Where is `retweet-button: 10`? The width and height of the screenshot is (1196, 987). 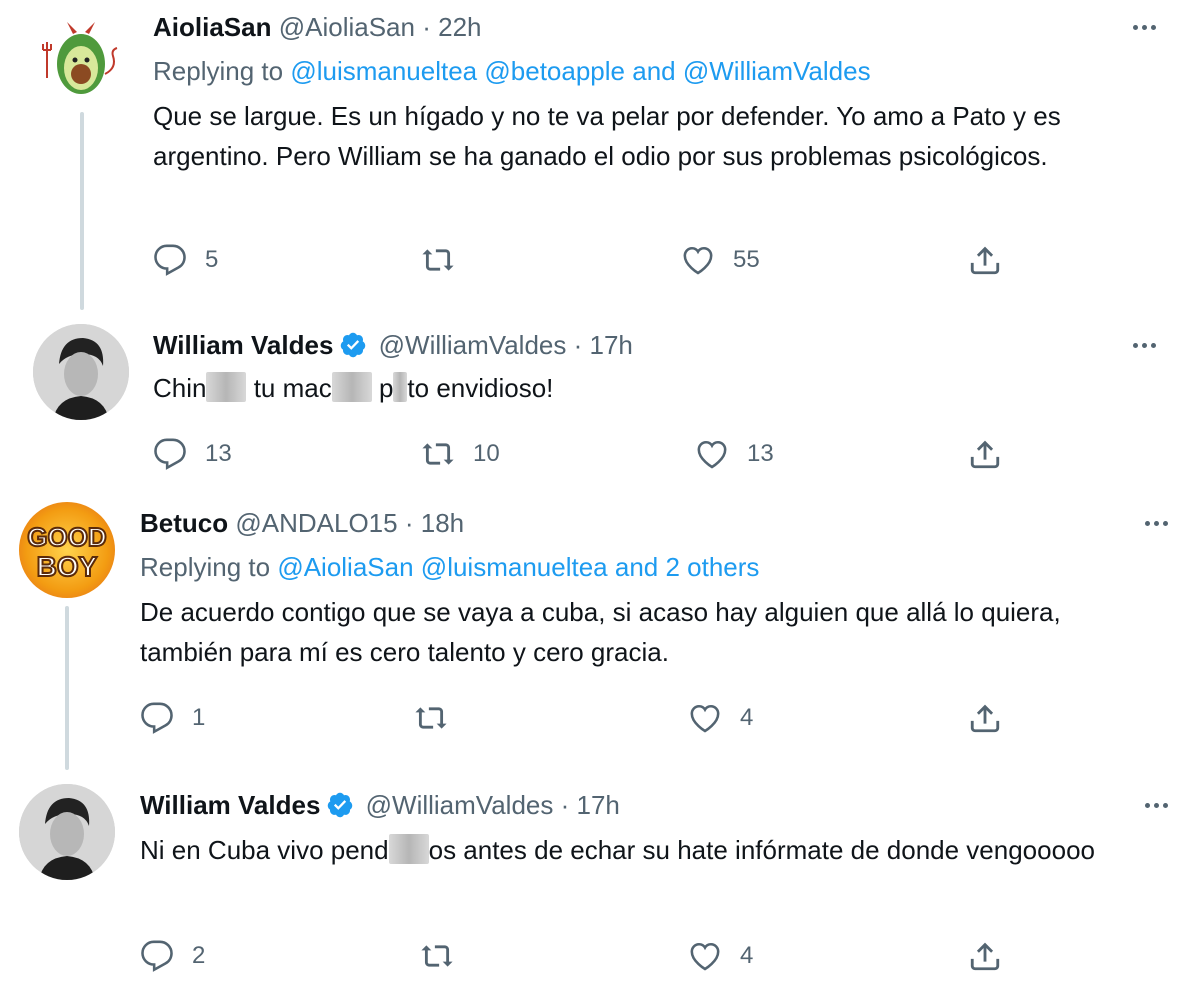
retweet-button: 10 is located at coordinates (460, 454).